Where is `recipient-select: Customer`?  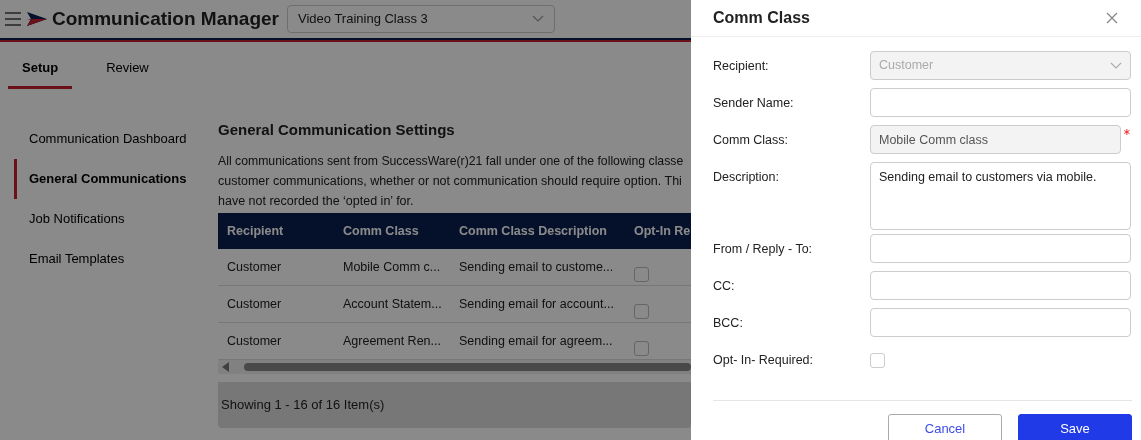 recipient-select: Customer is located at coordinates (1000, 65).